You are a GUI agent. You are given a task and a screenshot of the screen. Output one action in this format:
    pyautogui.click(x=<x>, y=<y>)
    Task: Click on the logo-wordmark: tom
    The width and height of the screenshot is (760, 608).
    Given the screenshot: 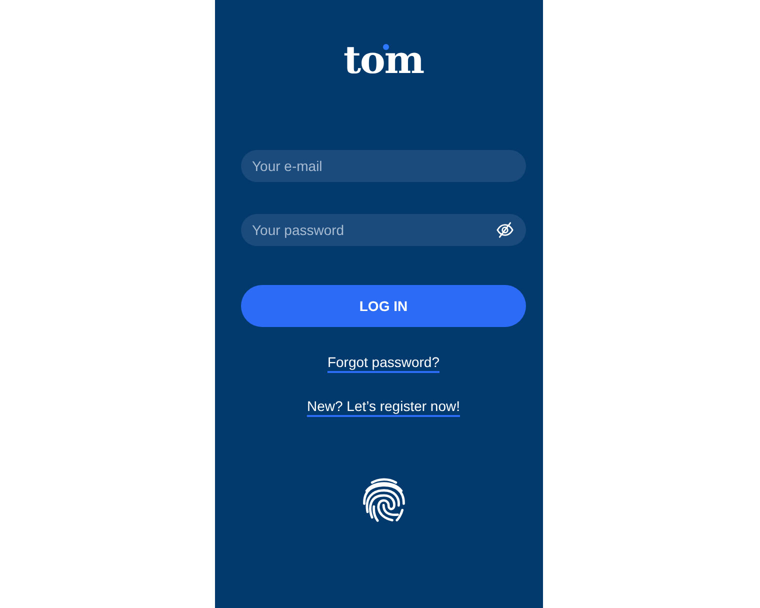 What is the action you would take?
    pyautogui.click(x=383, y=60)
    